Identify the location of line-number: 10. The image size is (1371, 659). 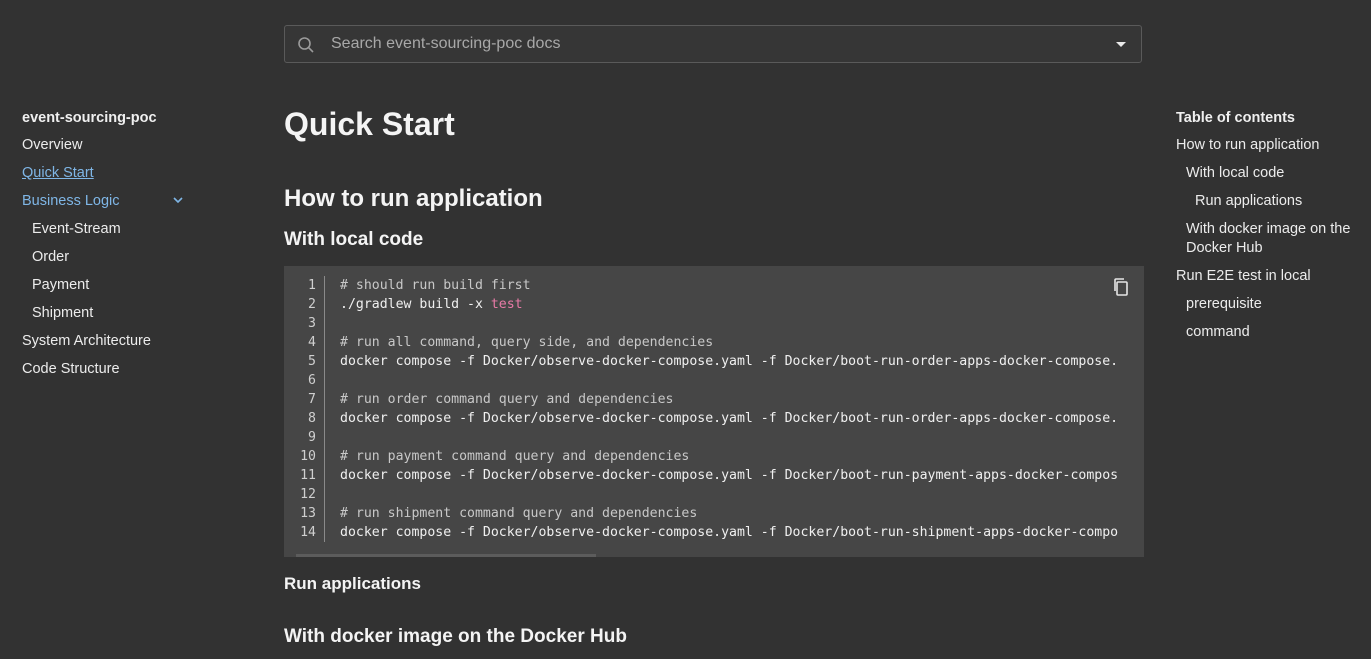
(308, 456).